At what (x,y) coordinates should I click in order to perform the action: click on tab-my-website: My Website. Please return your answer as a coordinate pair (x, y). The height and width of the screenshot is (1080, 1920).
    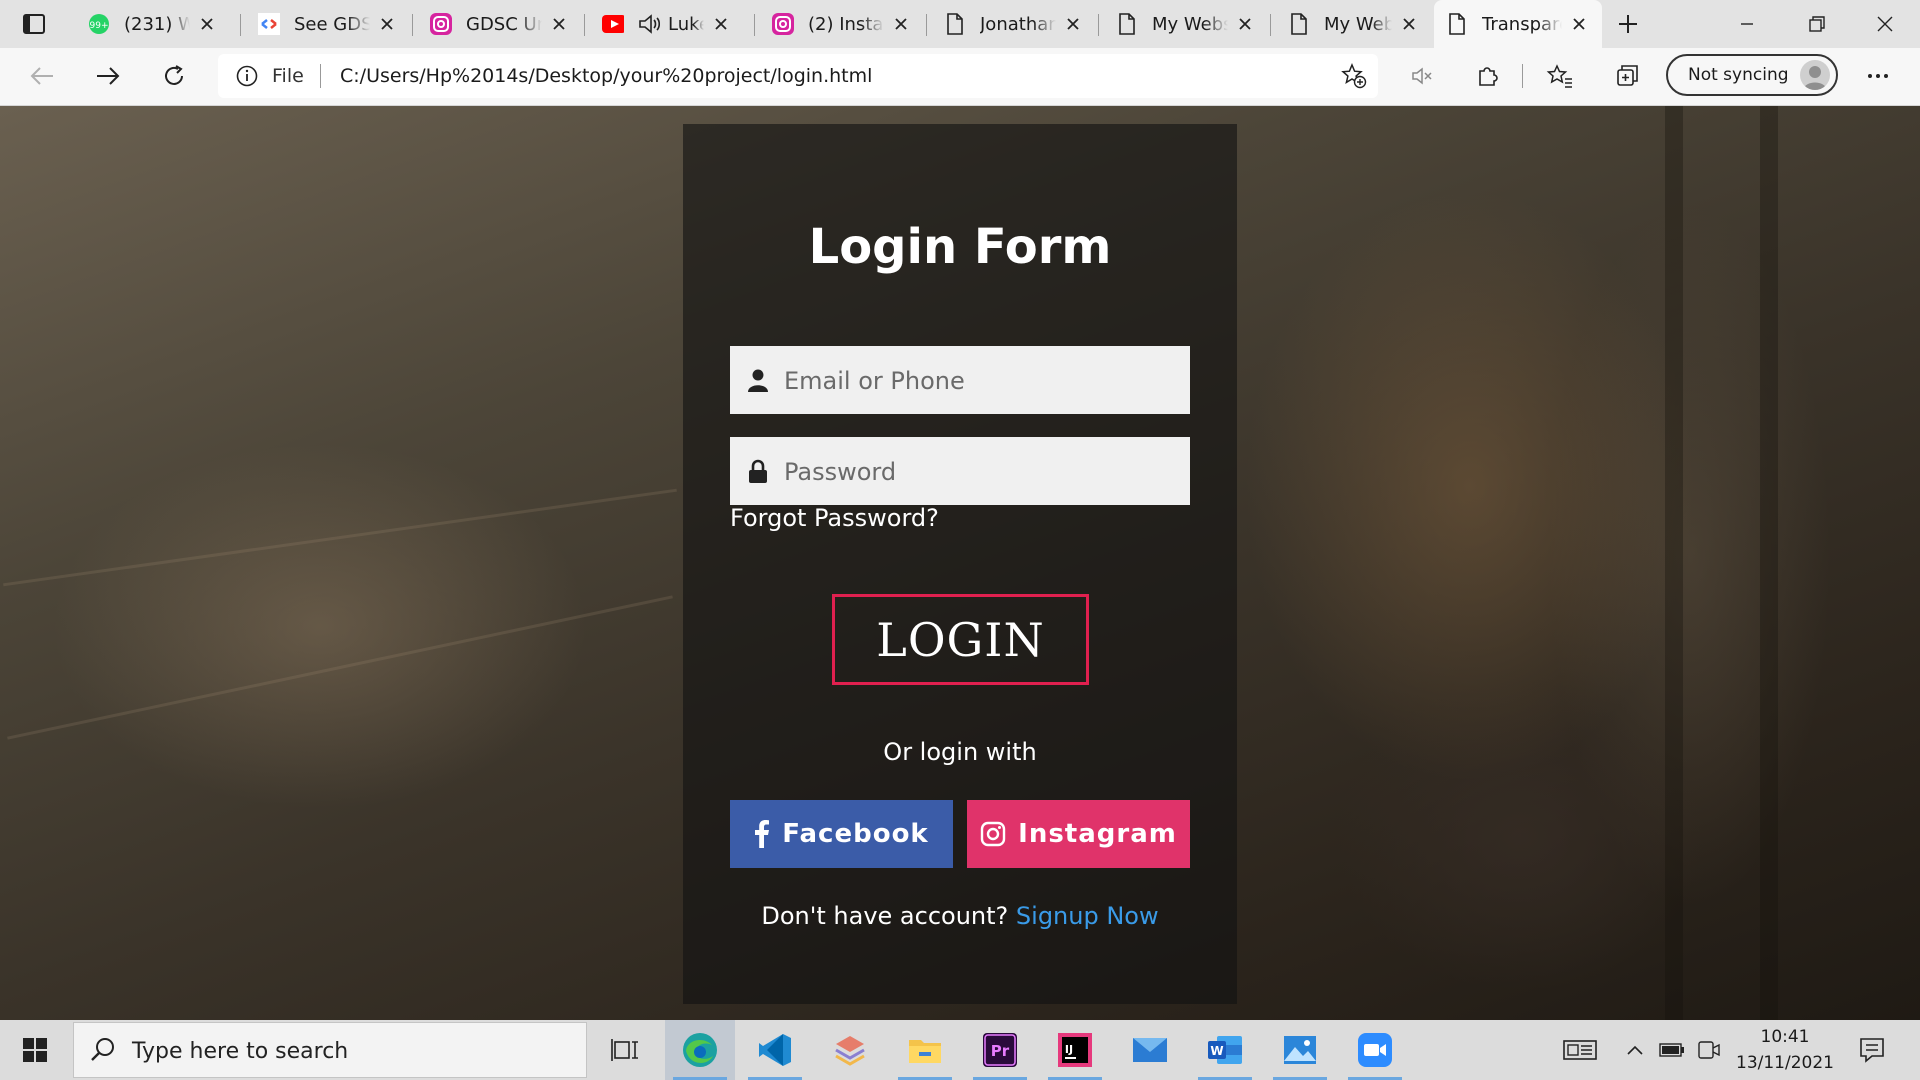
    Looking at the image, I should click on (1186, 24).